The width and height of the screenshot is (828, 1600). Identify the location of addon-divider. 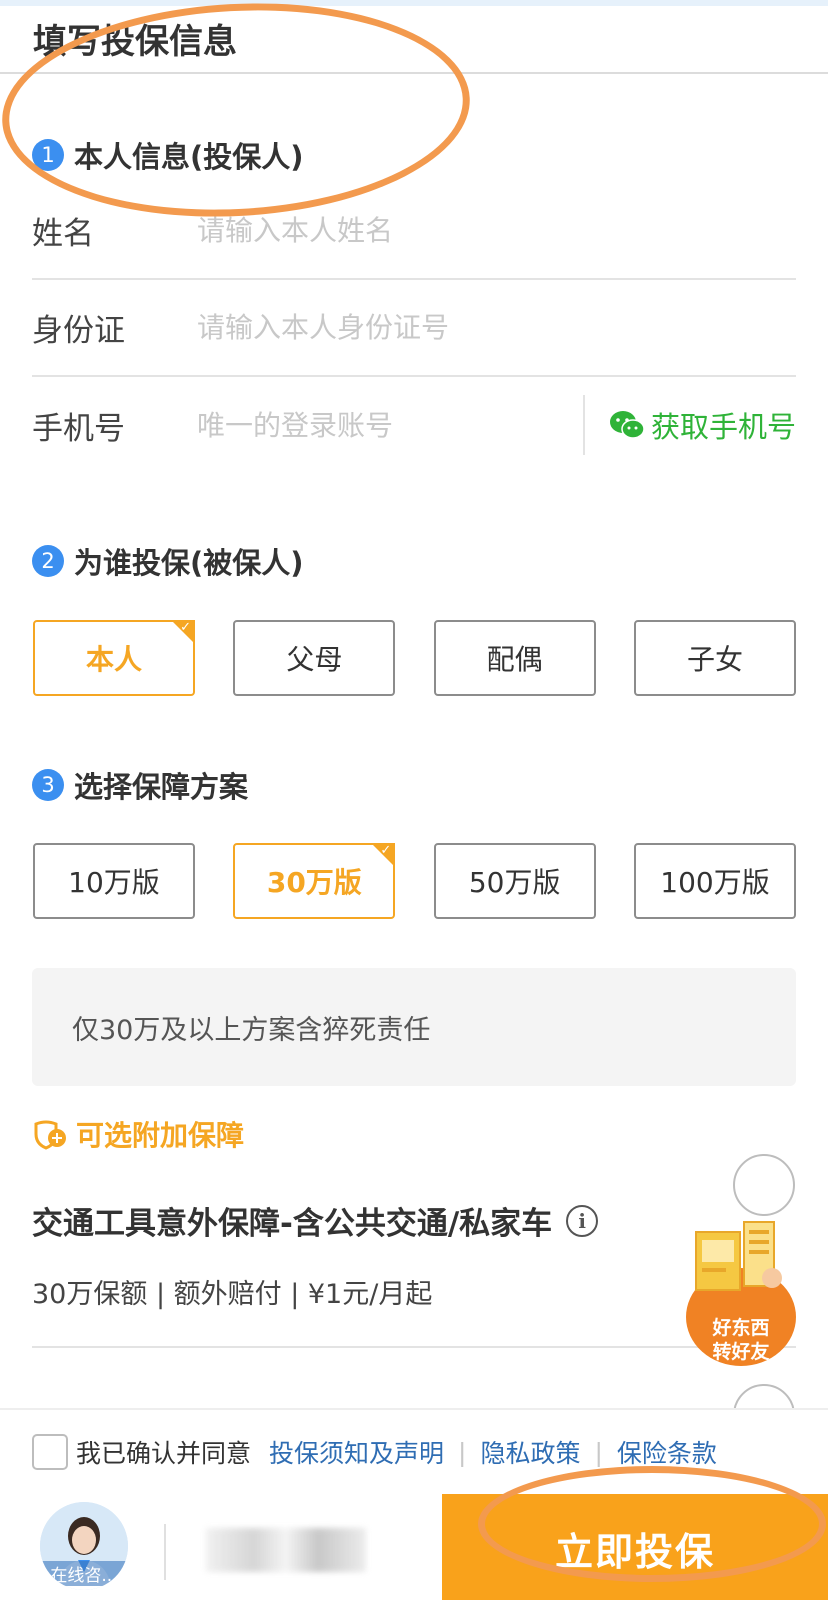
(414, 1347).